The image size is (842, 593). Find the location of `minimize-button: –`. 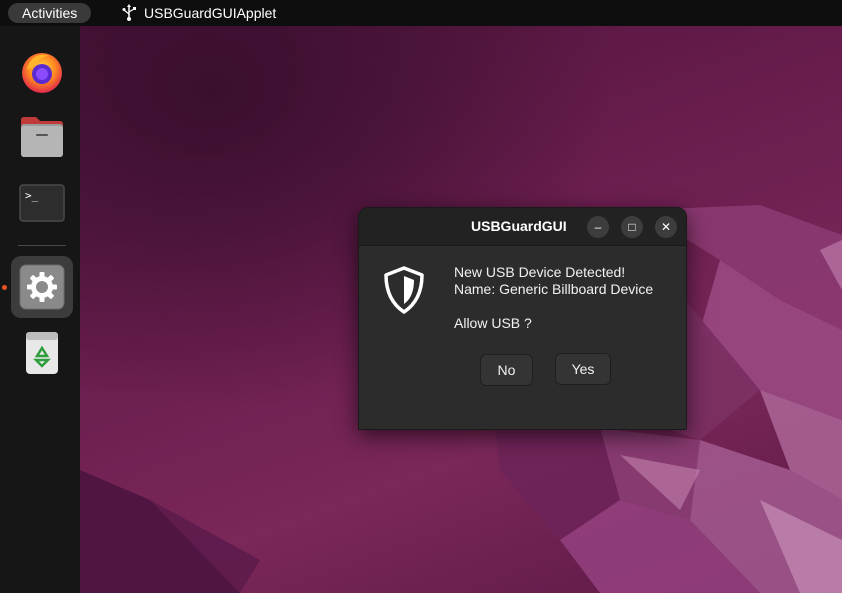

minimize-button: – is located at coordinates (598, 227).